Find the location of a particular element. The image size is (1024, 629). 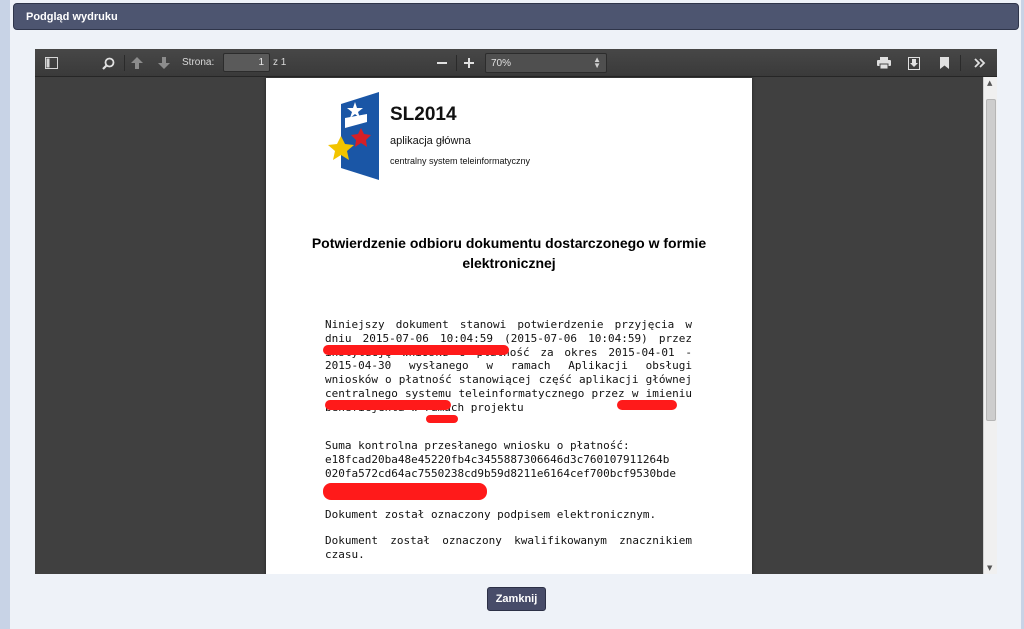

scrollbar-thumb is located at coordinates (991, 260).